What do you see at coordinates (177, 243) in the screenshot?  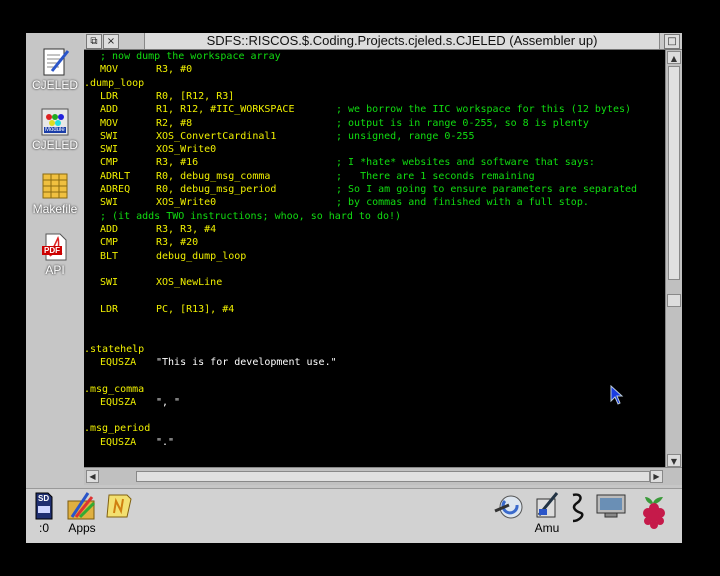 I see `code-operands: R3, #20` at bounding box center [177, 243].